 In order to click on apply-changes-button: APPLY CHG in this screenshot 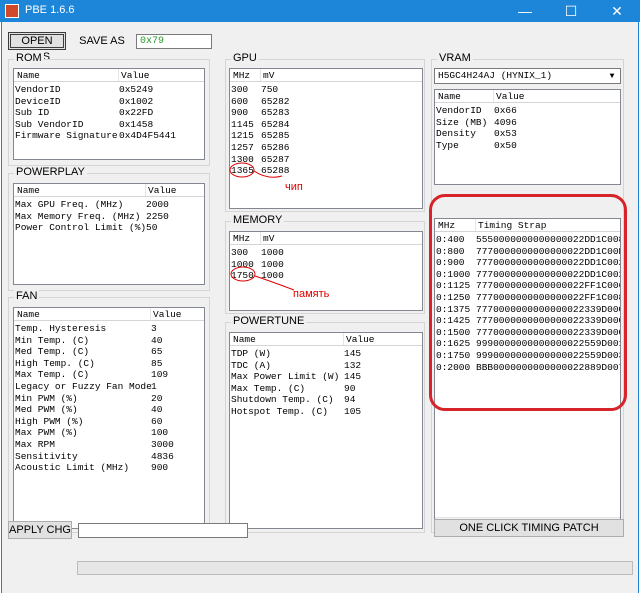, I will do `click(40, 530)`.